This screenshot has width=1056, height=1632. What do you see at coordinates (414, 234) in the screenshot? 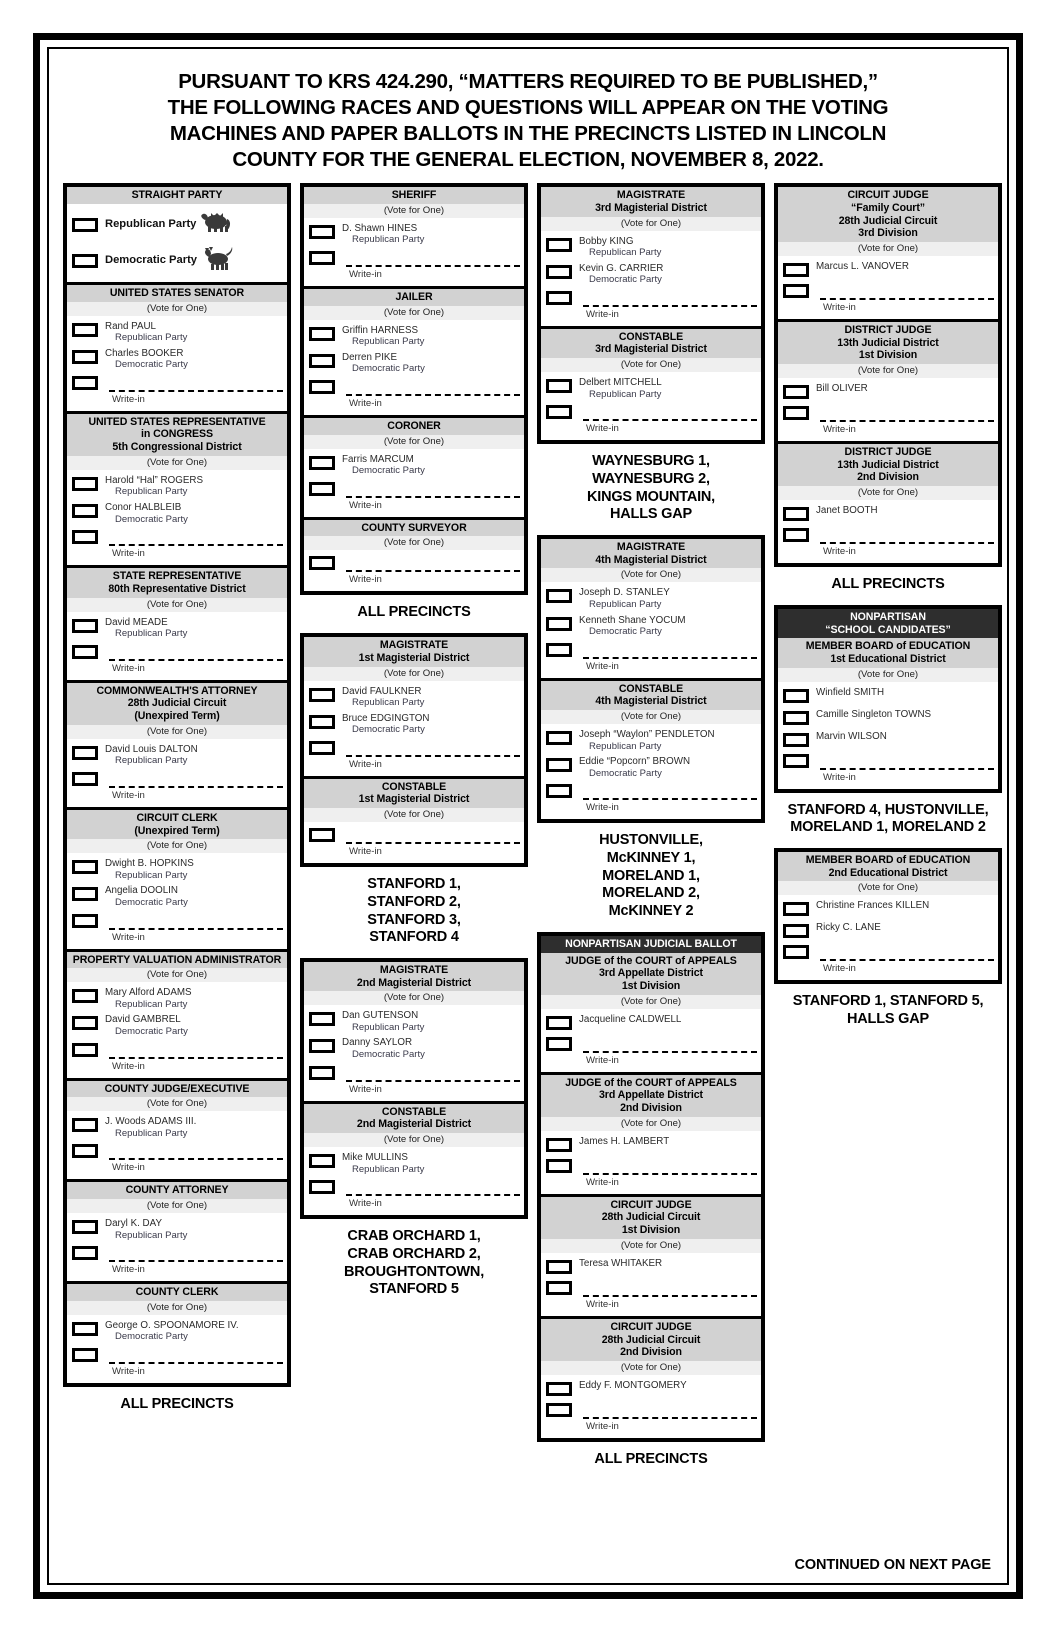
I see `candidate-option: D. Shawn HINES Republican Party` at bounding box center [414, 234].